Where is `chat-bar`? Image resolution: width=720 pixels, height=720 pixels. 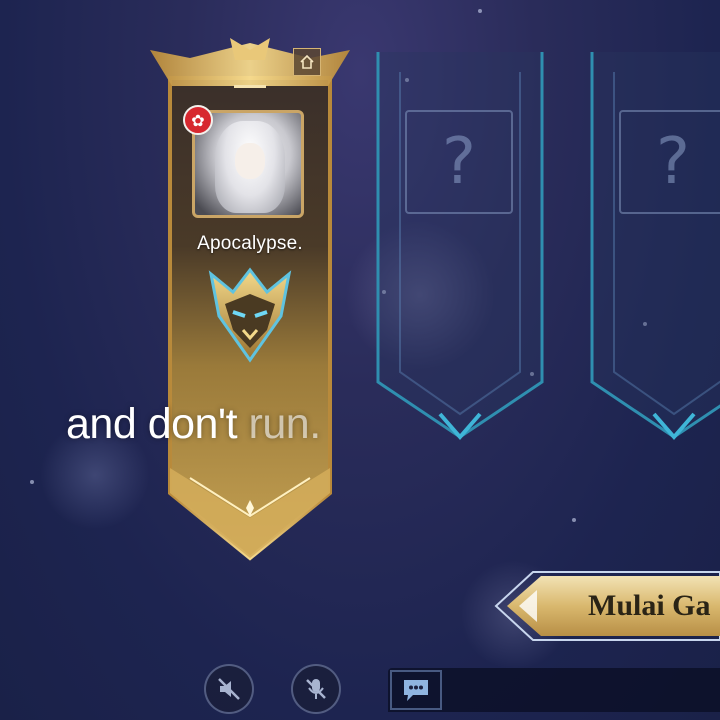 chat-bar is located at coordinates (554, 690).